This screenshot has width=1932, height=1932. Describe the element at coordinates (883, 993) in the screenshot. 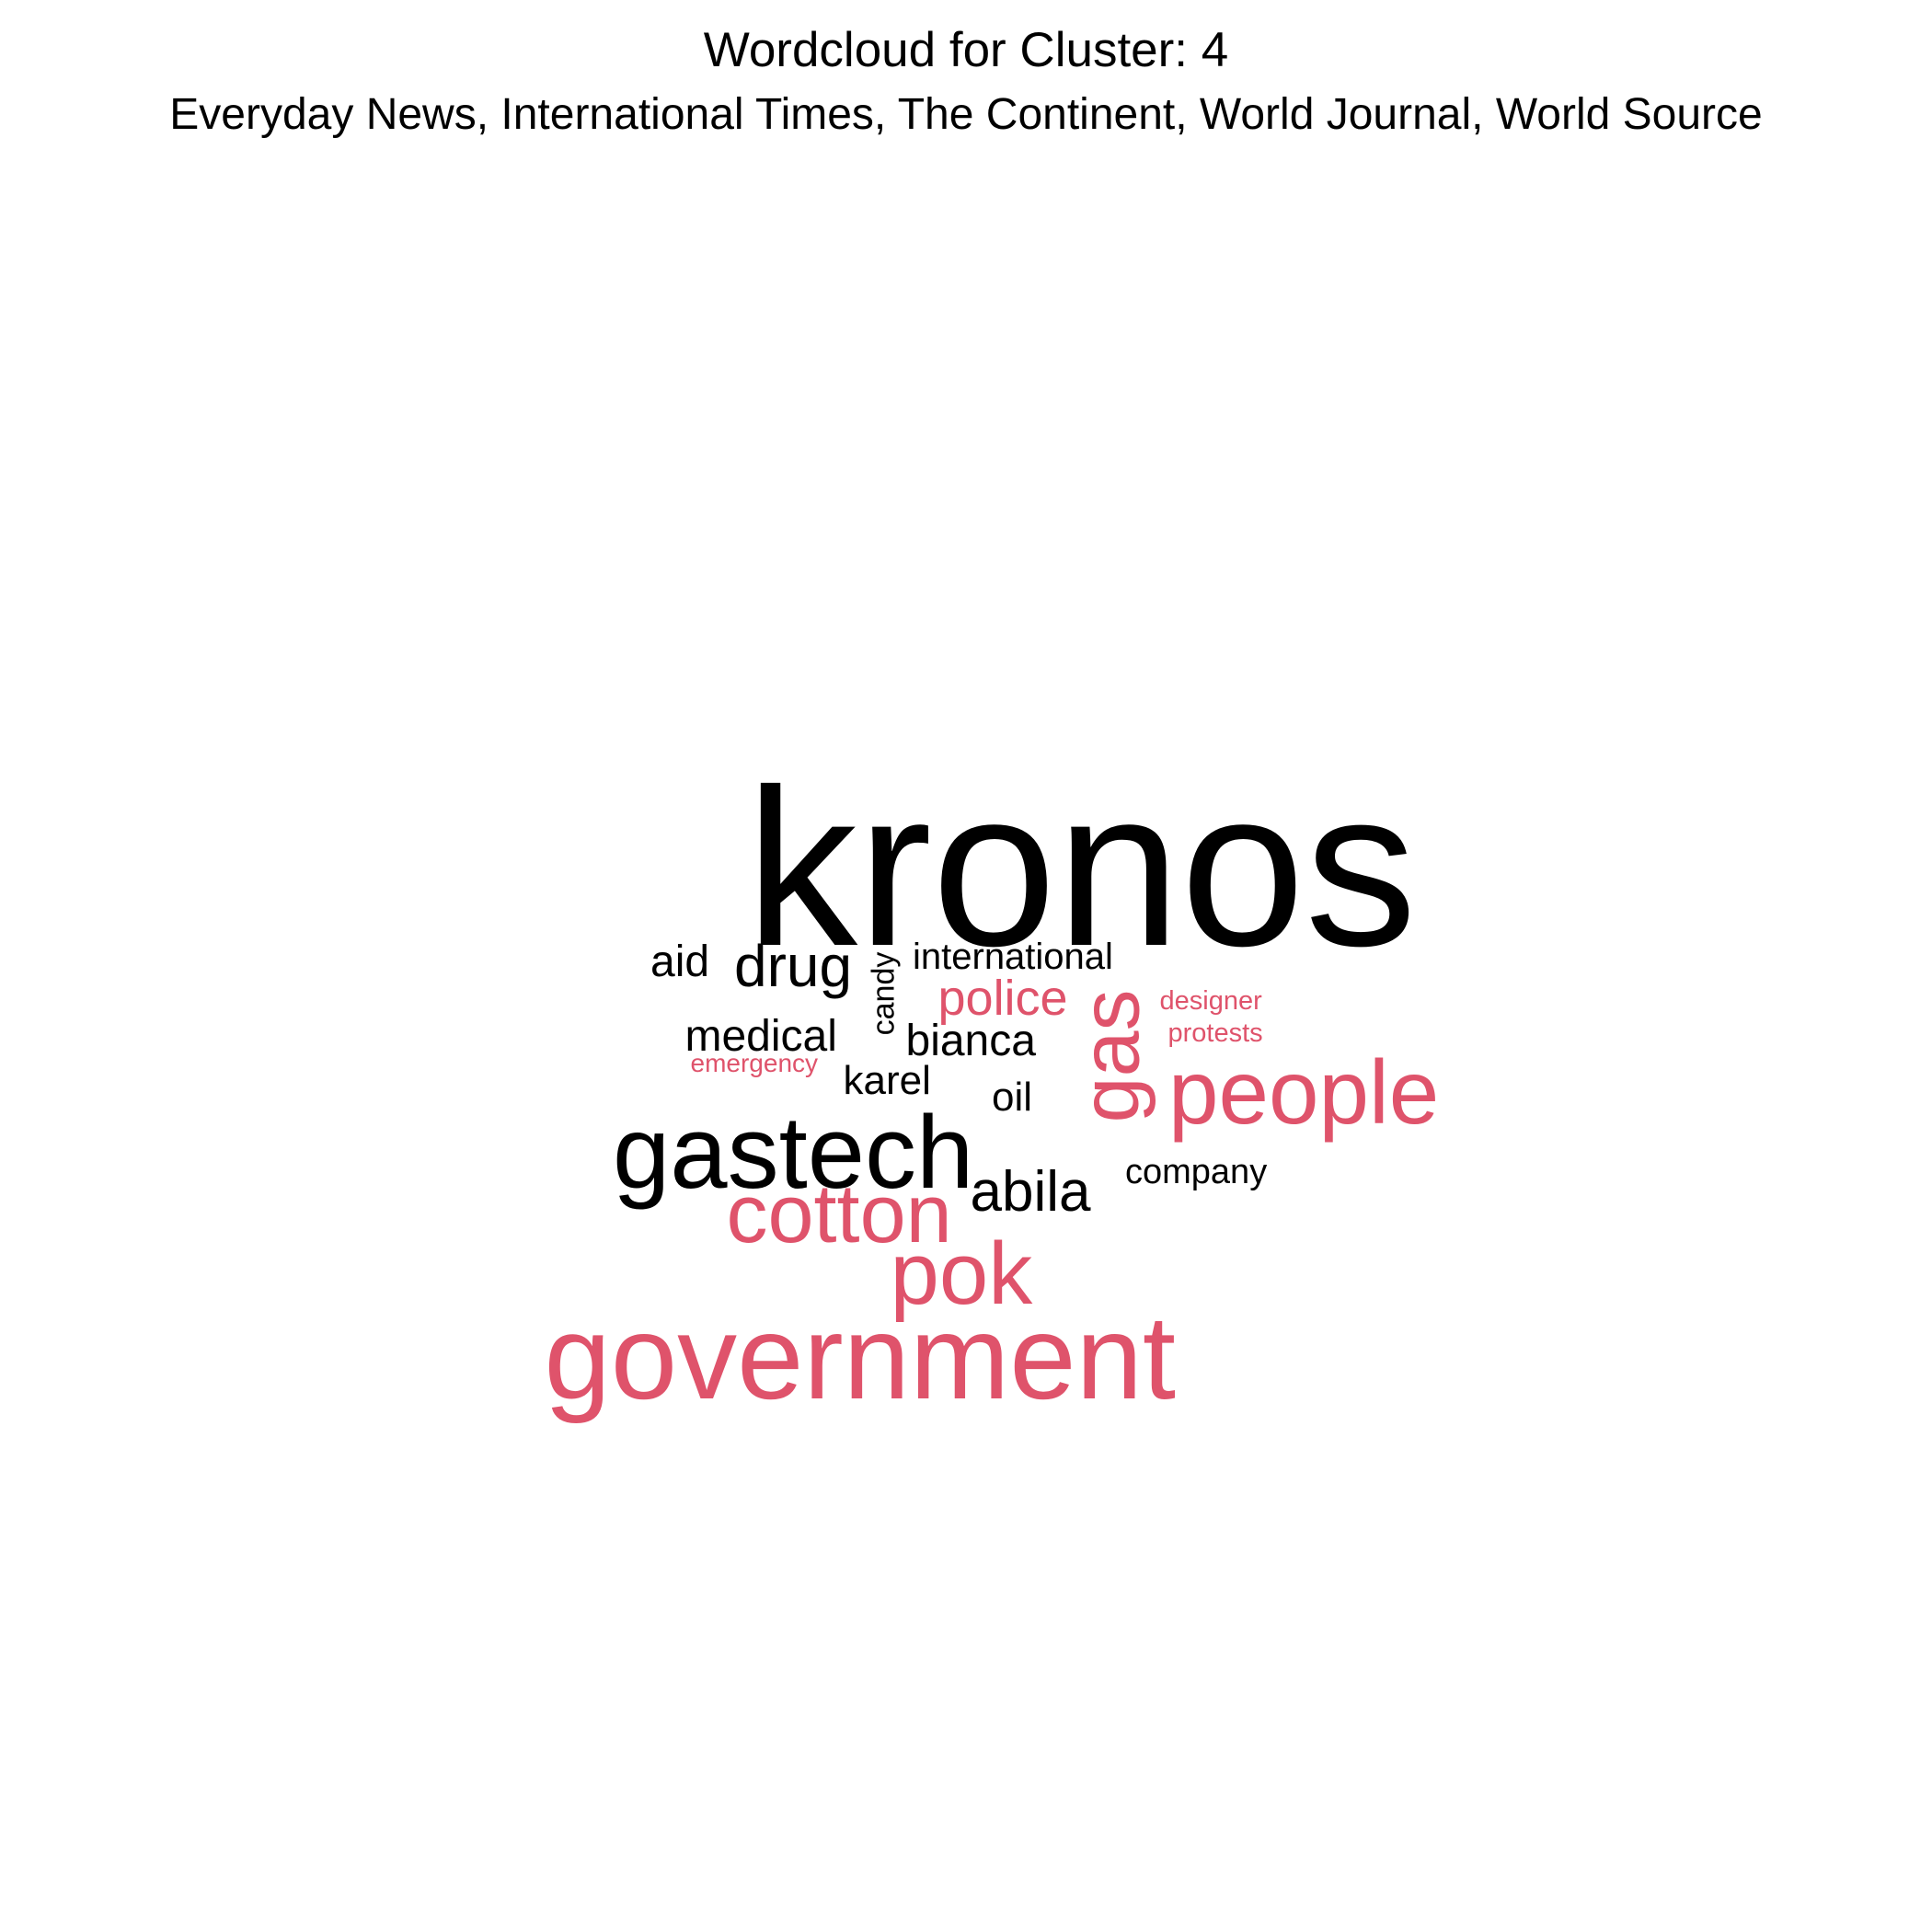

I see `word-candy: candy` at that location.